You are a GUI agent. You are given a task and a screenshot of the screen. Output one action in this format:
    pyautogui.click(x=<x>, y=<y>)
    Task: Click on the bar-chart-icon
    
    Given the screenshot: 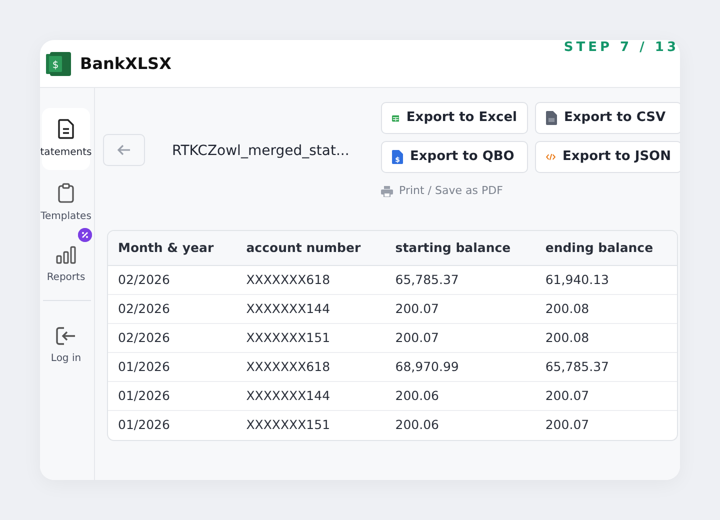 What is the action you would take?
    pyautogui.click(x=66, y=255)
    